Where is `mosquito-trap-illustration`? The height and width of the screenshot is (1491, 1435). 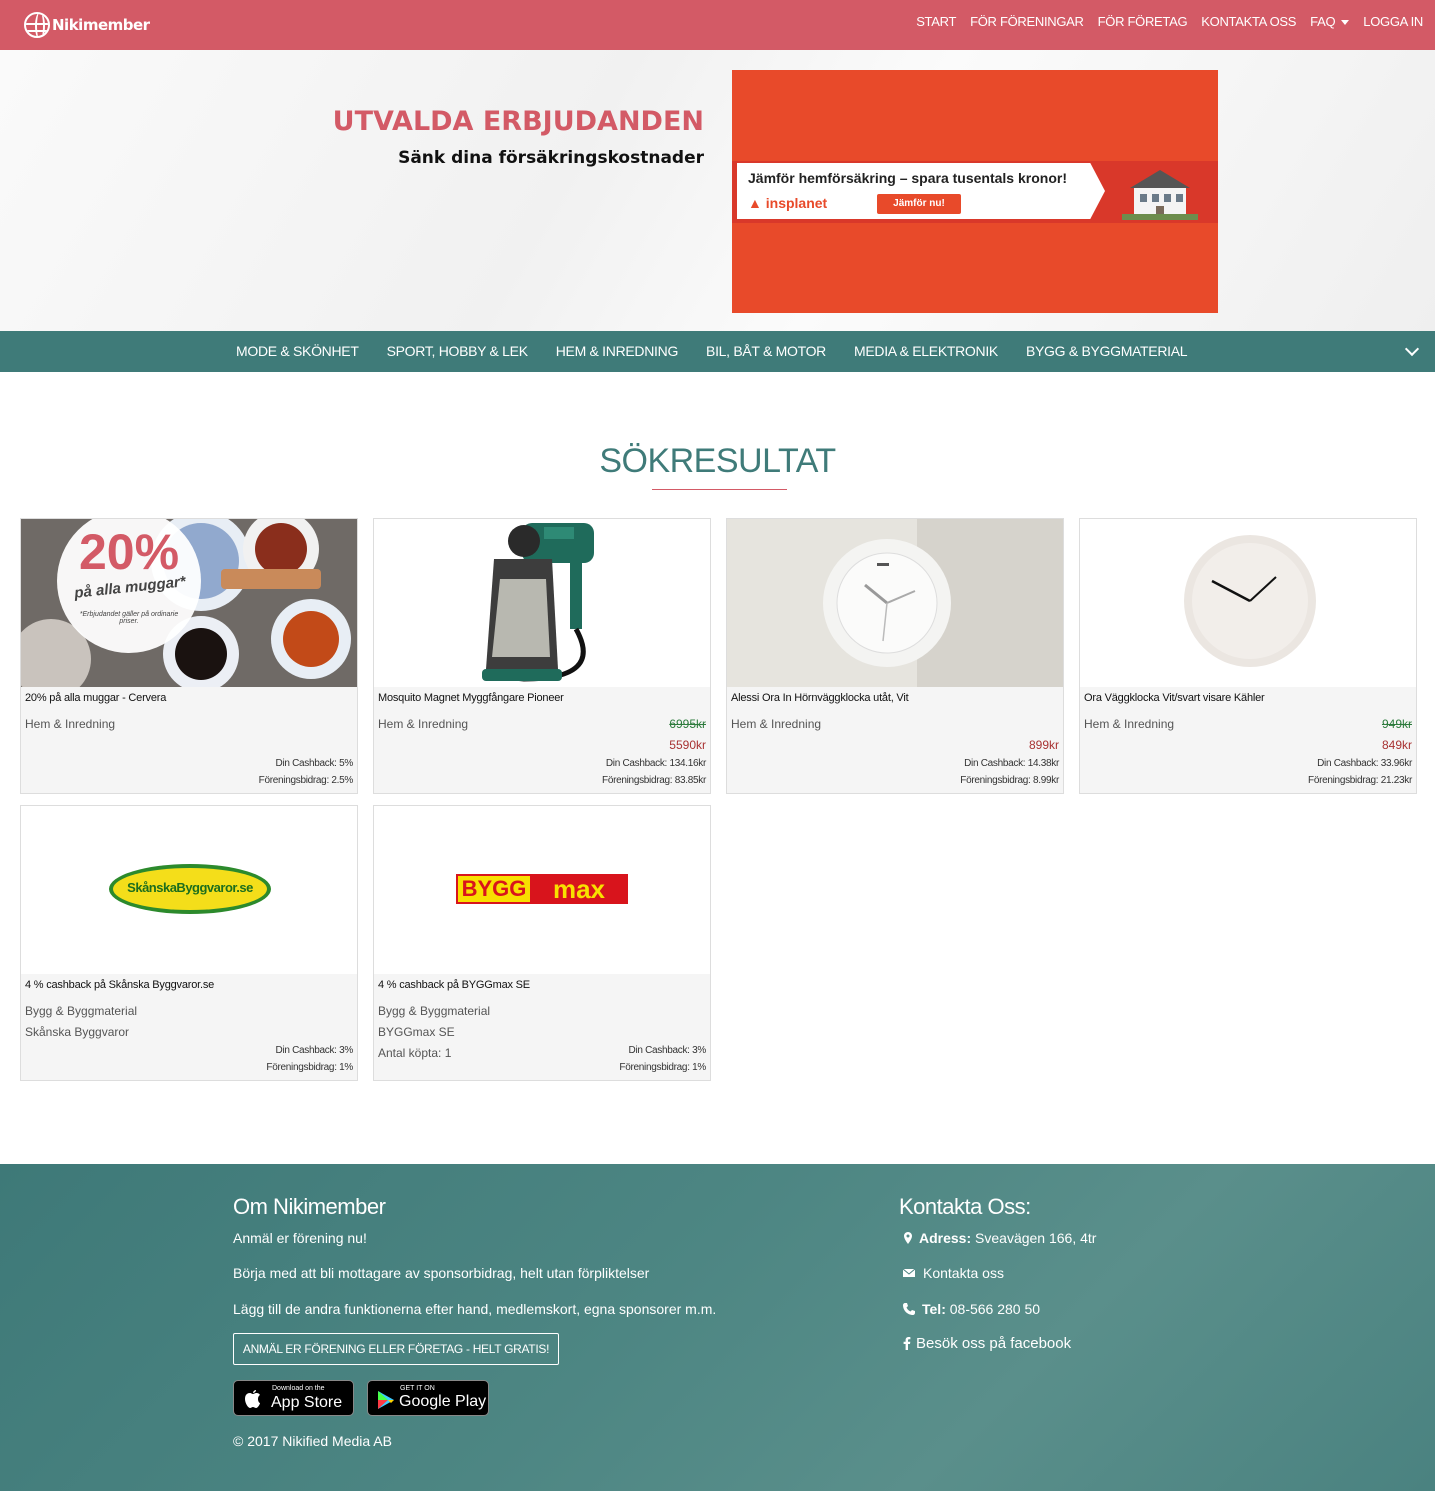
mosquito-trap-illustration is located at coordinates (538, 602).